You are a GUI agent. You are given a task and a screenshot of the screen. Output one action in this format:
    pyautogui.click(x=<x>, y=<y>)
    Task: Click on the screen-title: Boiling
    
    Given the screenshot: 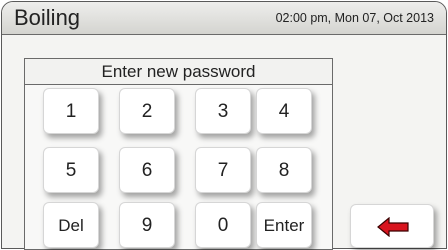 What is the action you would take?
    pyautogui.click(x=47, y=17)
    